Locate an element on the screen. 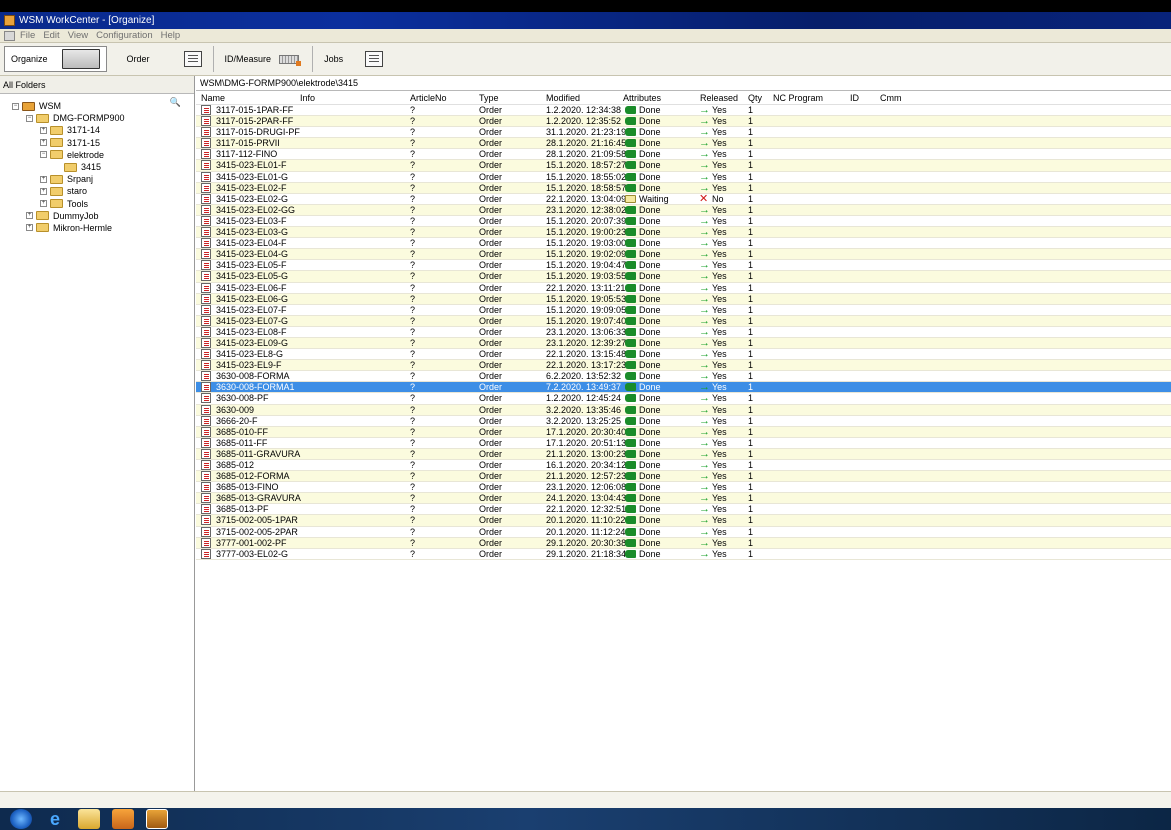  col-released: Released is located at coordinates (719, 98).